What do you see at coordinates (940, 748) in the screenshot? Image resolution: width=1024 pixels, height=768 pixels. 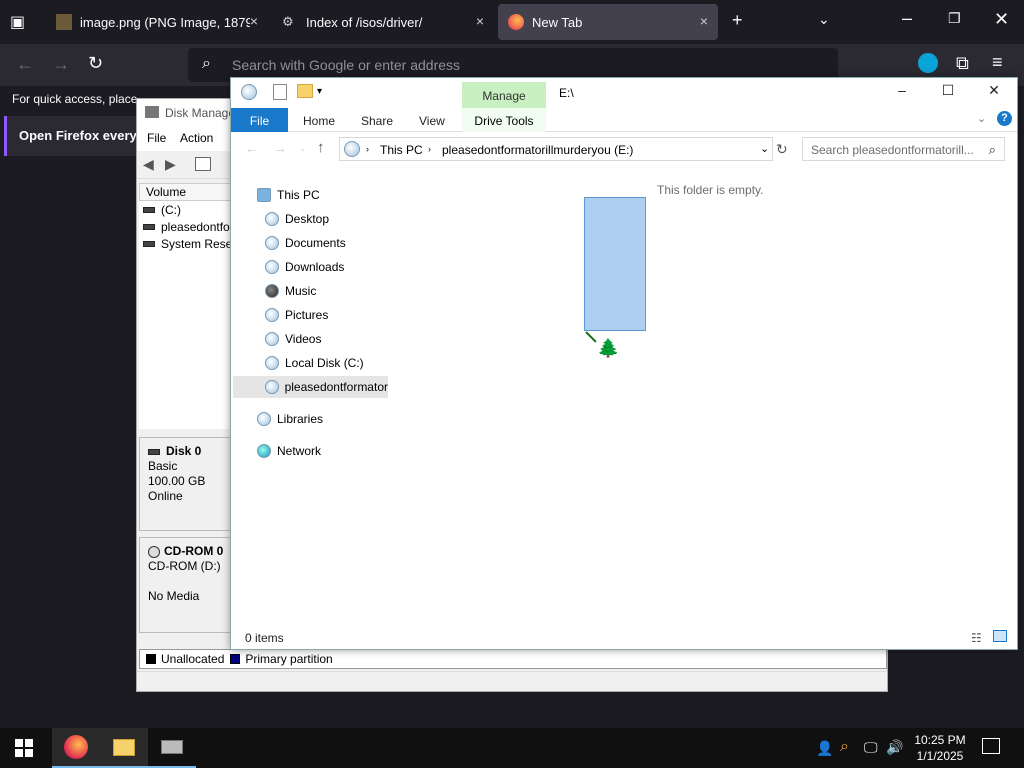 I see `clock: 10:25 PM 1/1/2025` at bounding box center [940, 748].